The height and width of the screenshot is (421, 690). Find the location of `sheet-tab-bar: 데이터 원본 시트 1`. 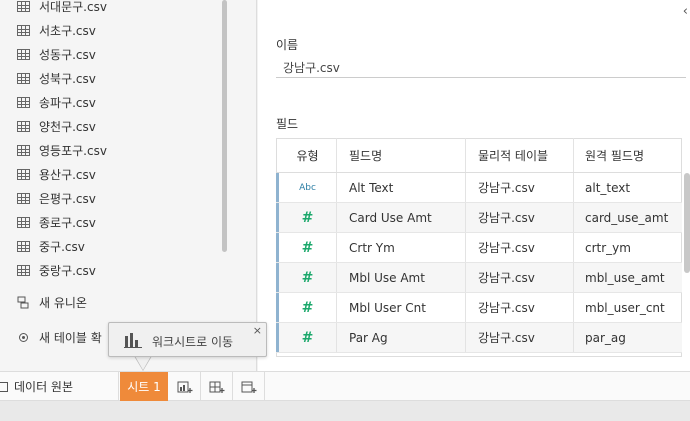

sheet-tab-bar: 데이터 원본 시트 1 is located at coordinates (345, 386).